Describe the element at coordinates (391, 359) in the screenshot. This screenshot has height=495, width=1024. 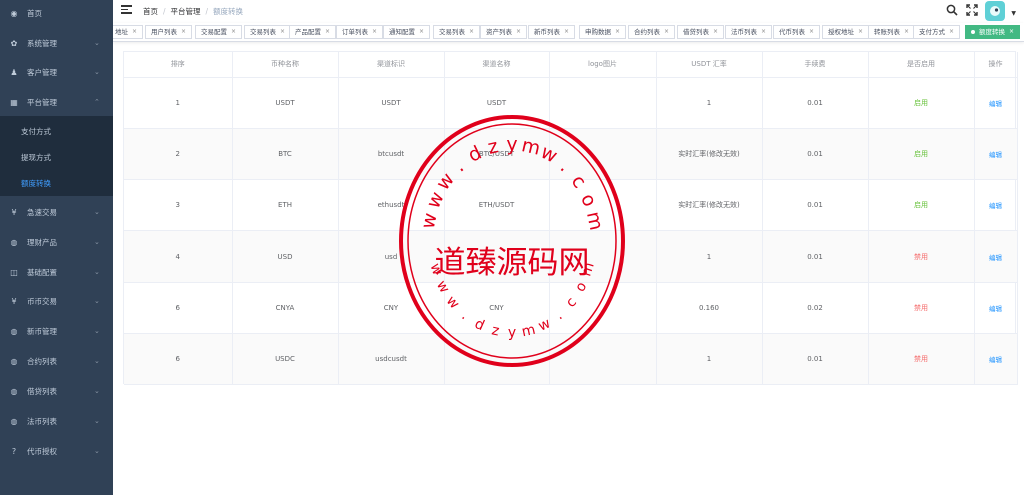
I see `cell-channel-id: usdcusdt` at that location.